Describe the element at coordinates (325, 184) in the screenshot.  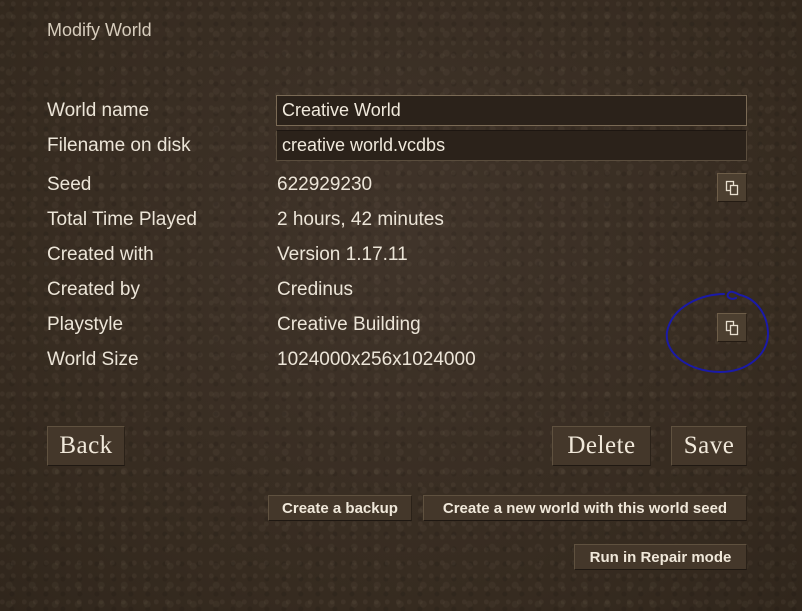
I see `seed-value: 622929230` at that location.